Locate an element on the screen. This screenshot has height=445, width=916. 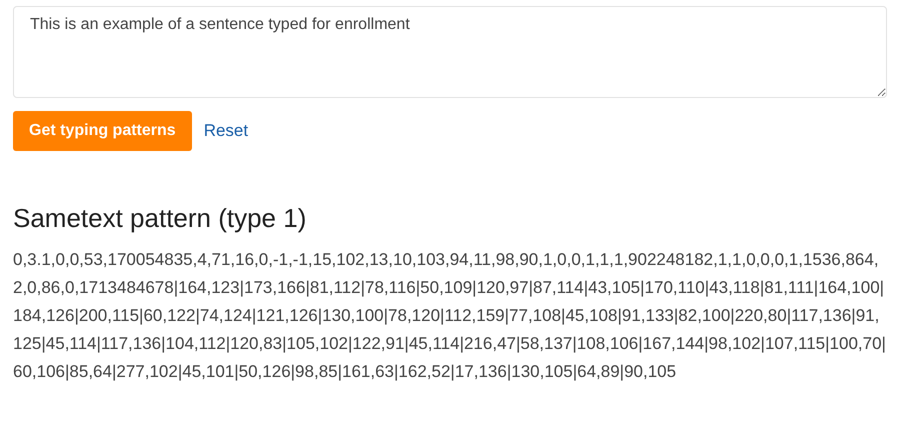
section-heading: Sametext pattern (type 1) is located at coordinates (160, 218).